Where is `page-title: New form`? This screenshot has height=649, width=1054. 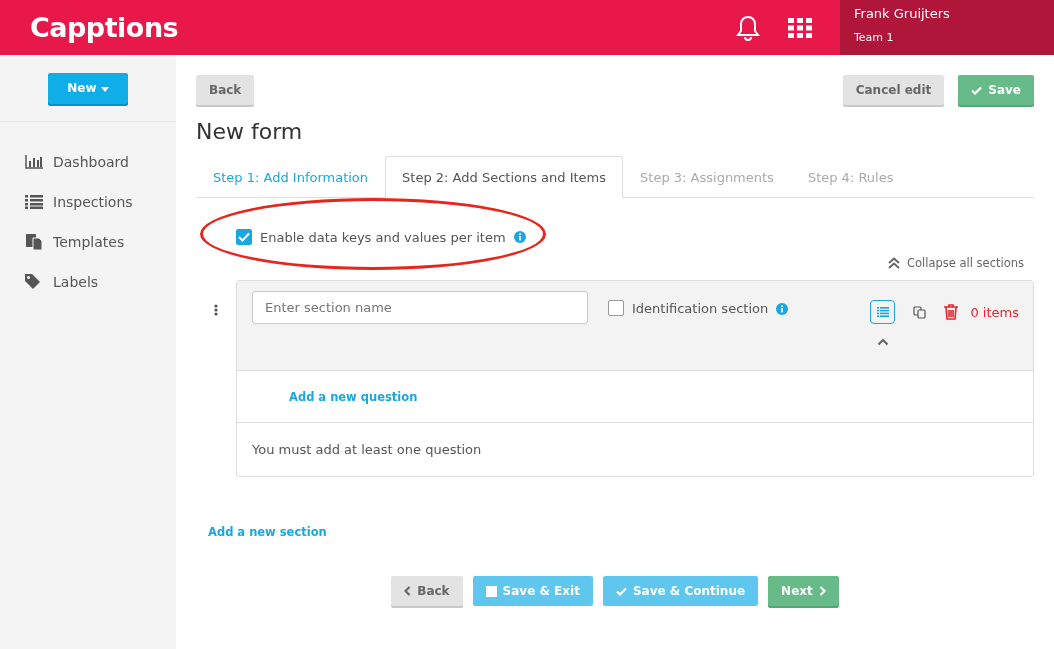
page-title: New form is located at coordinates (250, 131).